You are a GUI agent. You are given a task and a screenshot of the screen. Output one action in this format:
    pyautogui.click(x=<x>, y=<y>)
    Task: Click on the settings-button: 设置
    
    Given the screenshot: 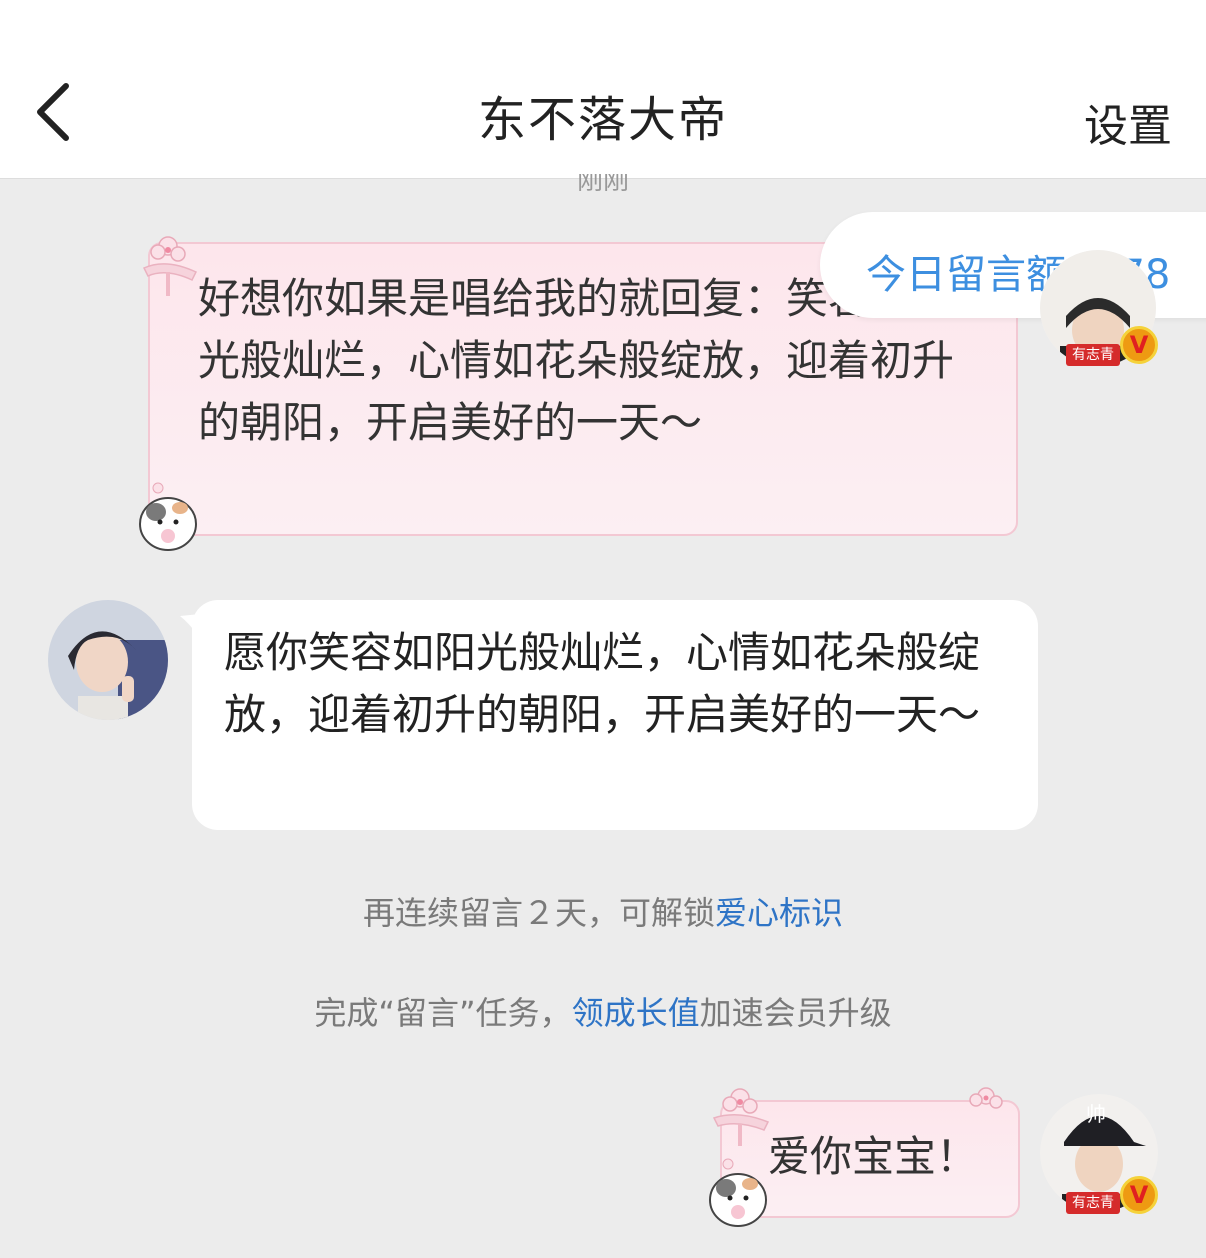 What is the action you would take?
    pyautogui.click(x=1128, y=122)
    